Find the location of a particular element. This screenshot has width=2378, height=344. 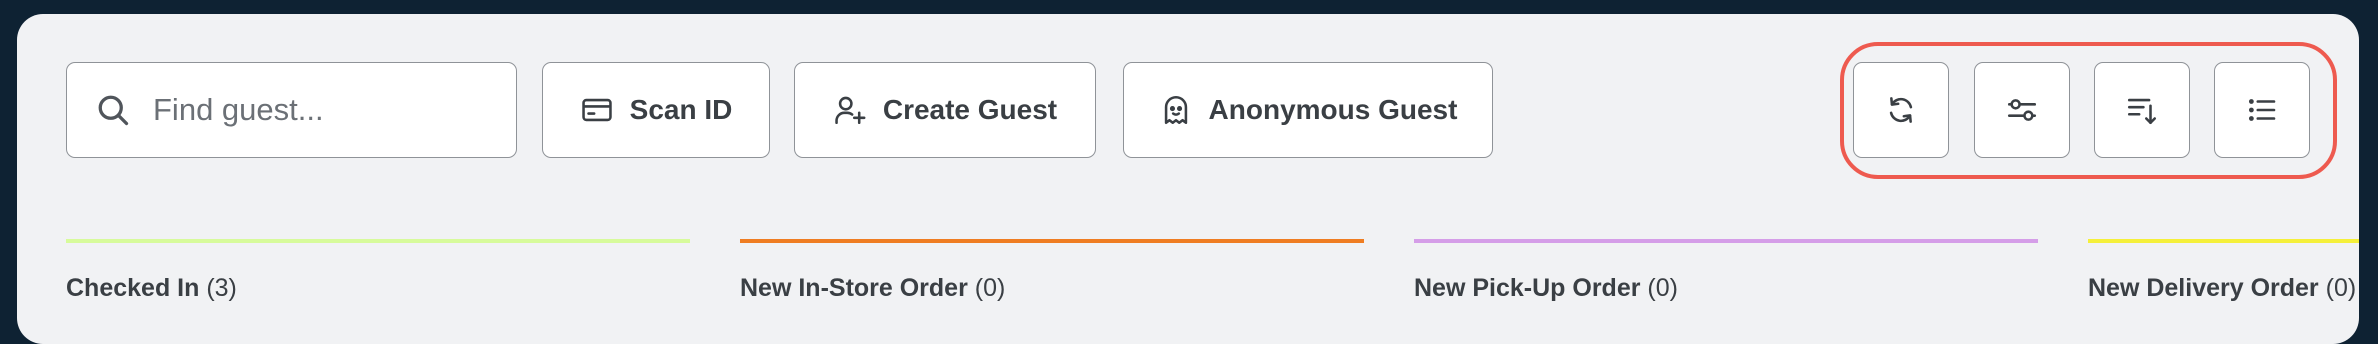

create-guest-button: Create Guest is located at coordinates (945, 110).